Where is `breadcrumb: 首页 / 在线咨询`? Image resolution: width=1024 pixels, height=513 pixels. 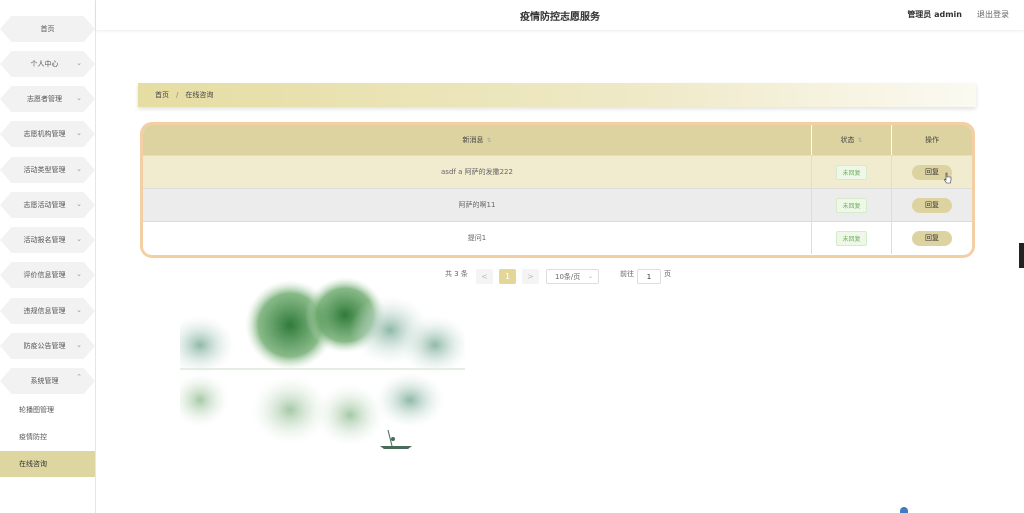 breadcrumb: 首页 / 在线咨询 is located at coordinates (557, 95).